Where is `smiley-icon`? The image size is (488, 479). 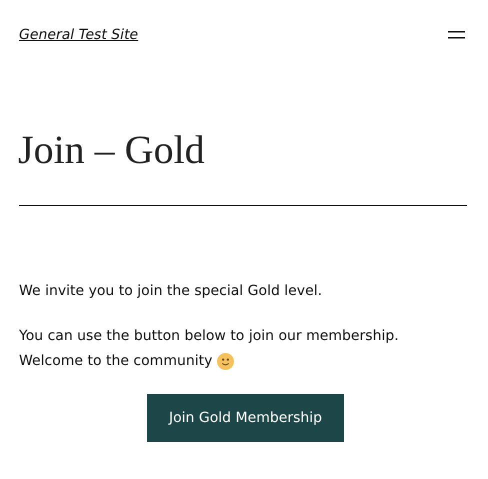
smiley-icon is located at coordinates (225, 361).